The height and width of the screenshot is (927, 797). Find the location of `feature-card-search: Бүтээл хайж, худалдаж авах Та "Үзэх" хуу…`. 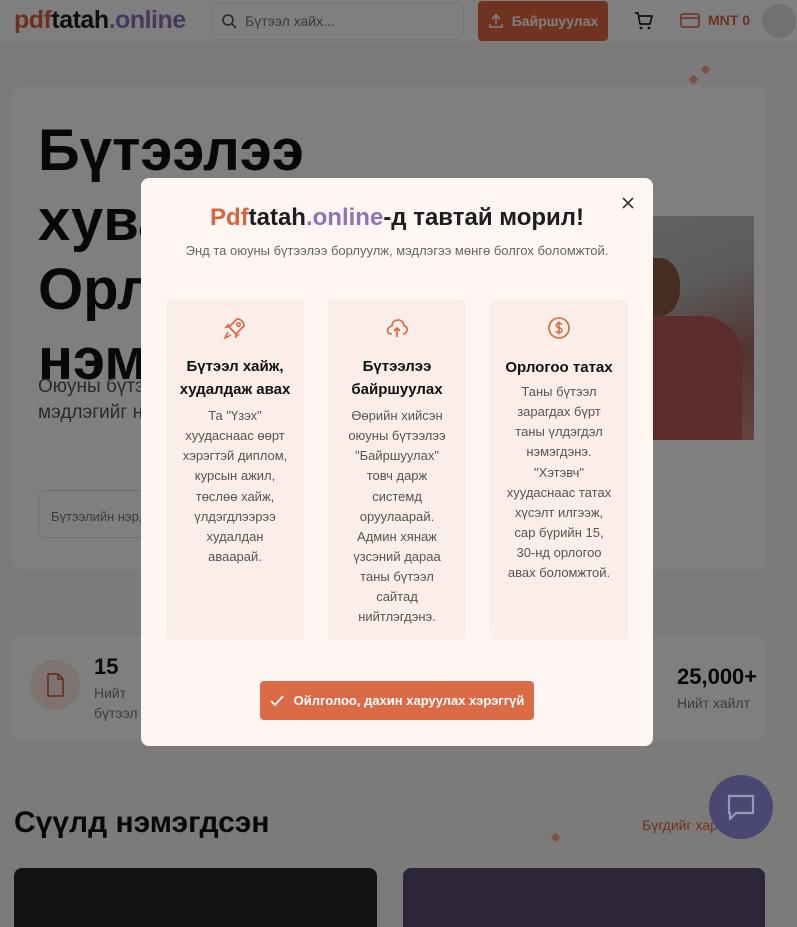

feature-card-search: Бүтээл хайж, худалдаж авах Та "Үзэх" хуу… is located at coordinates (235, 470).